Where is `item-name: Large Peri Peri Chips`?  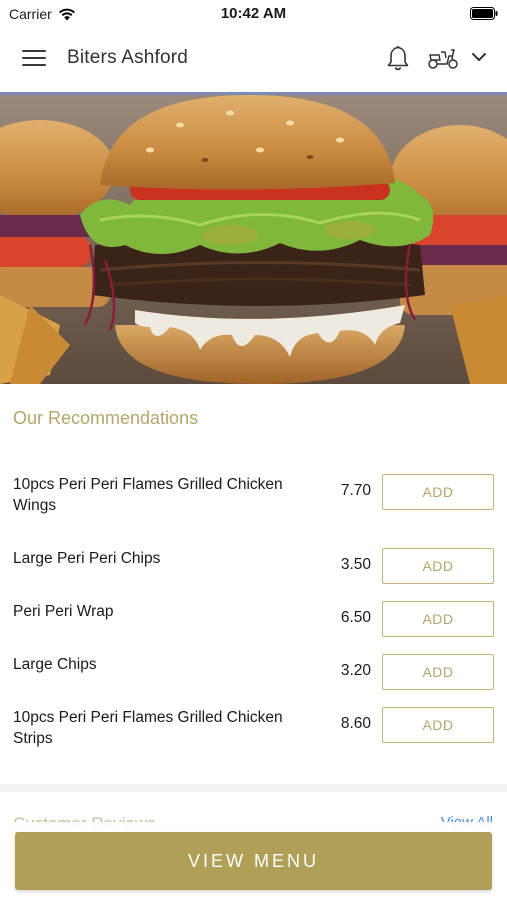
item-name: Large Peri Peri Chips is located at coordinates (87, 558).